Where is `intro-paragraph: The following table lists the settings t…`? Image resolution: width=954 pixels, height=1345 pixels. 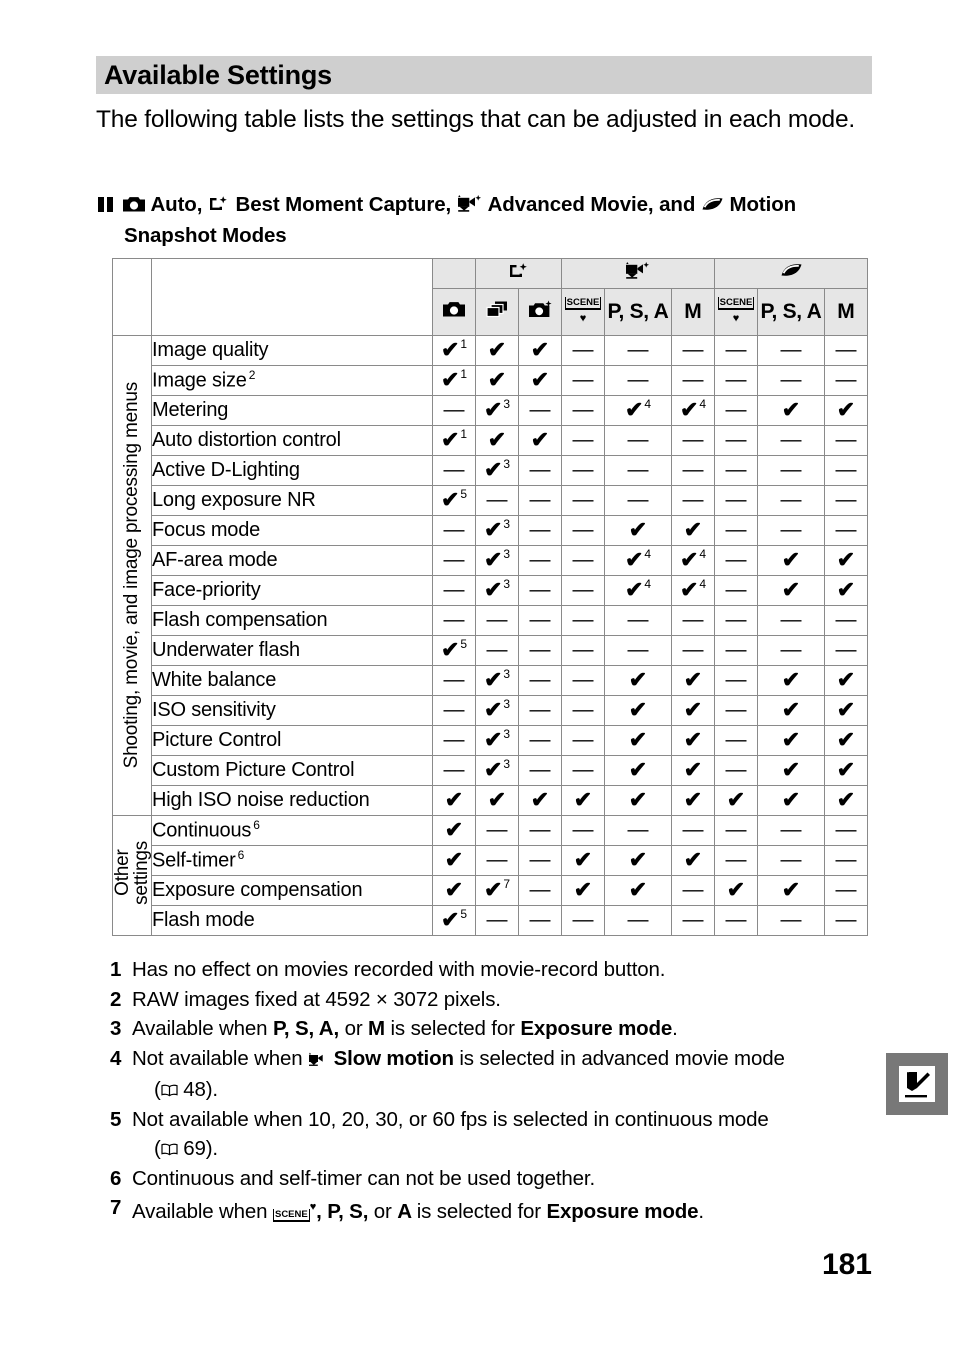
intro-paragraph: The following table lists the settings t… is located at coordinates (475, 119).